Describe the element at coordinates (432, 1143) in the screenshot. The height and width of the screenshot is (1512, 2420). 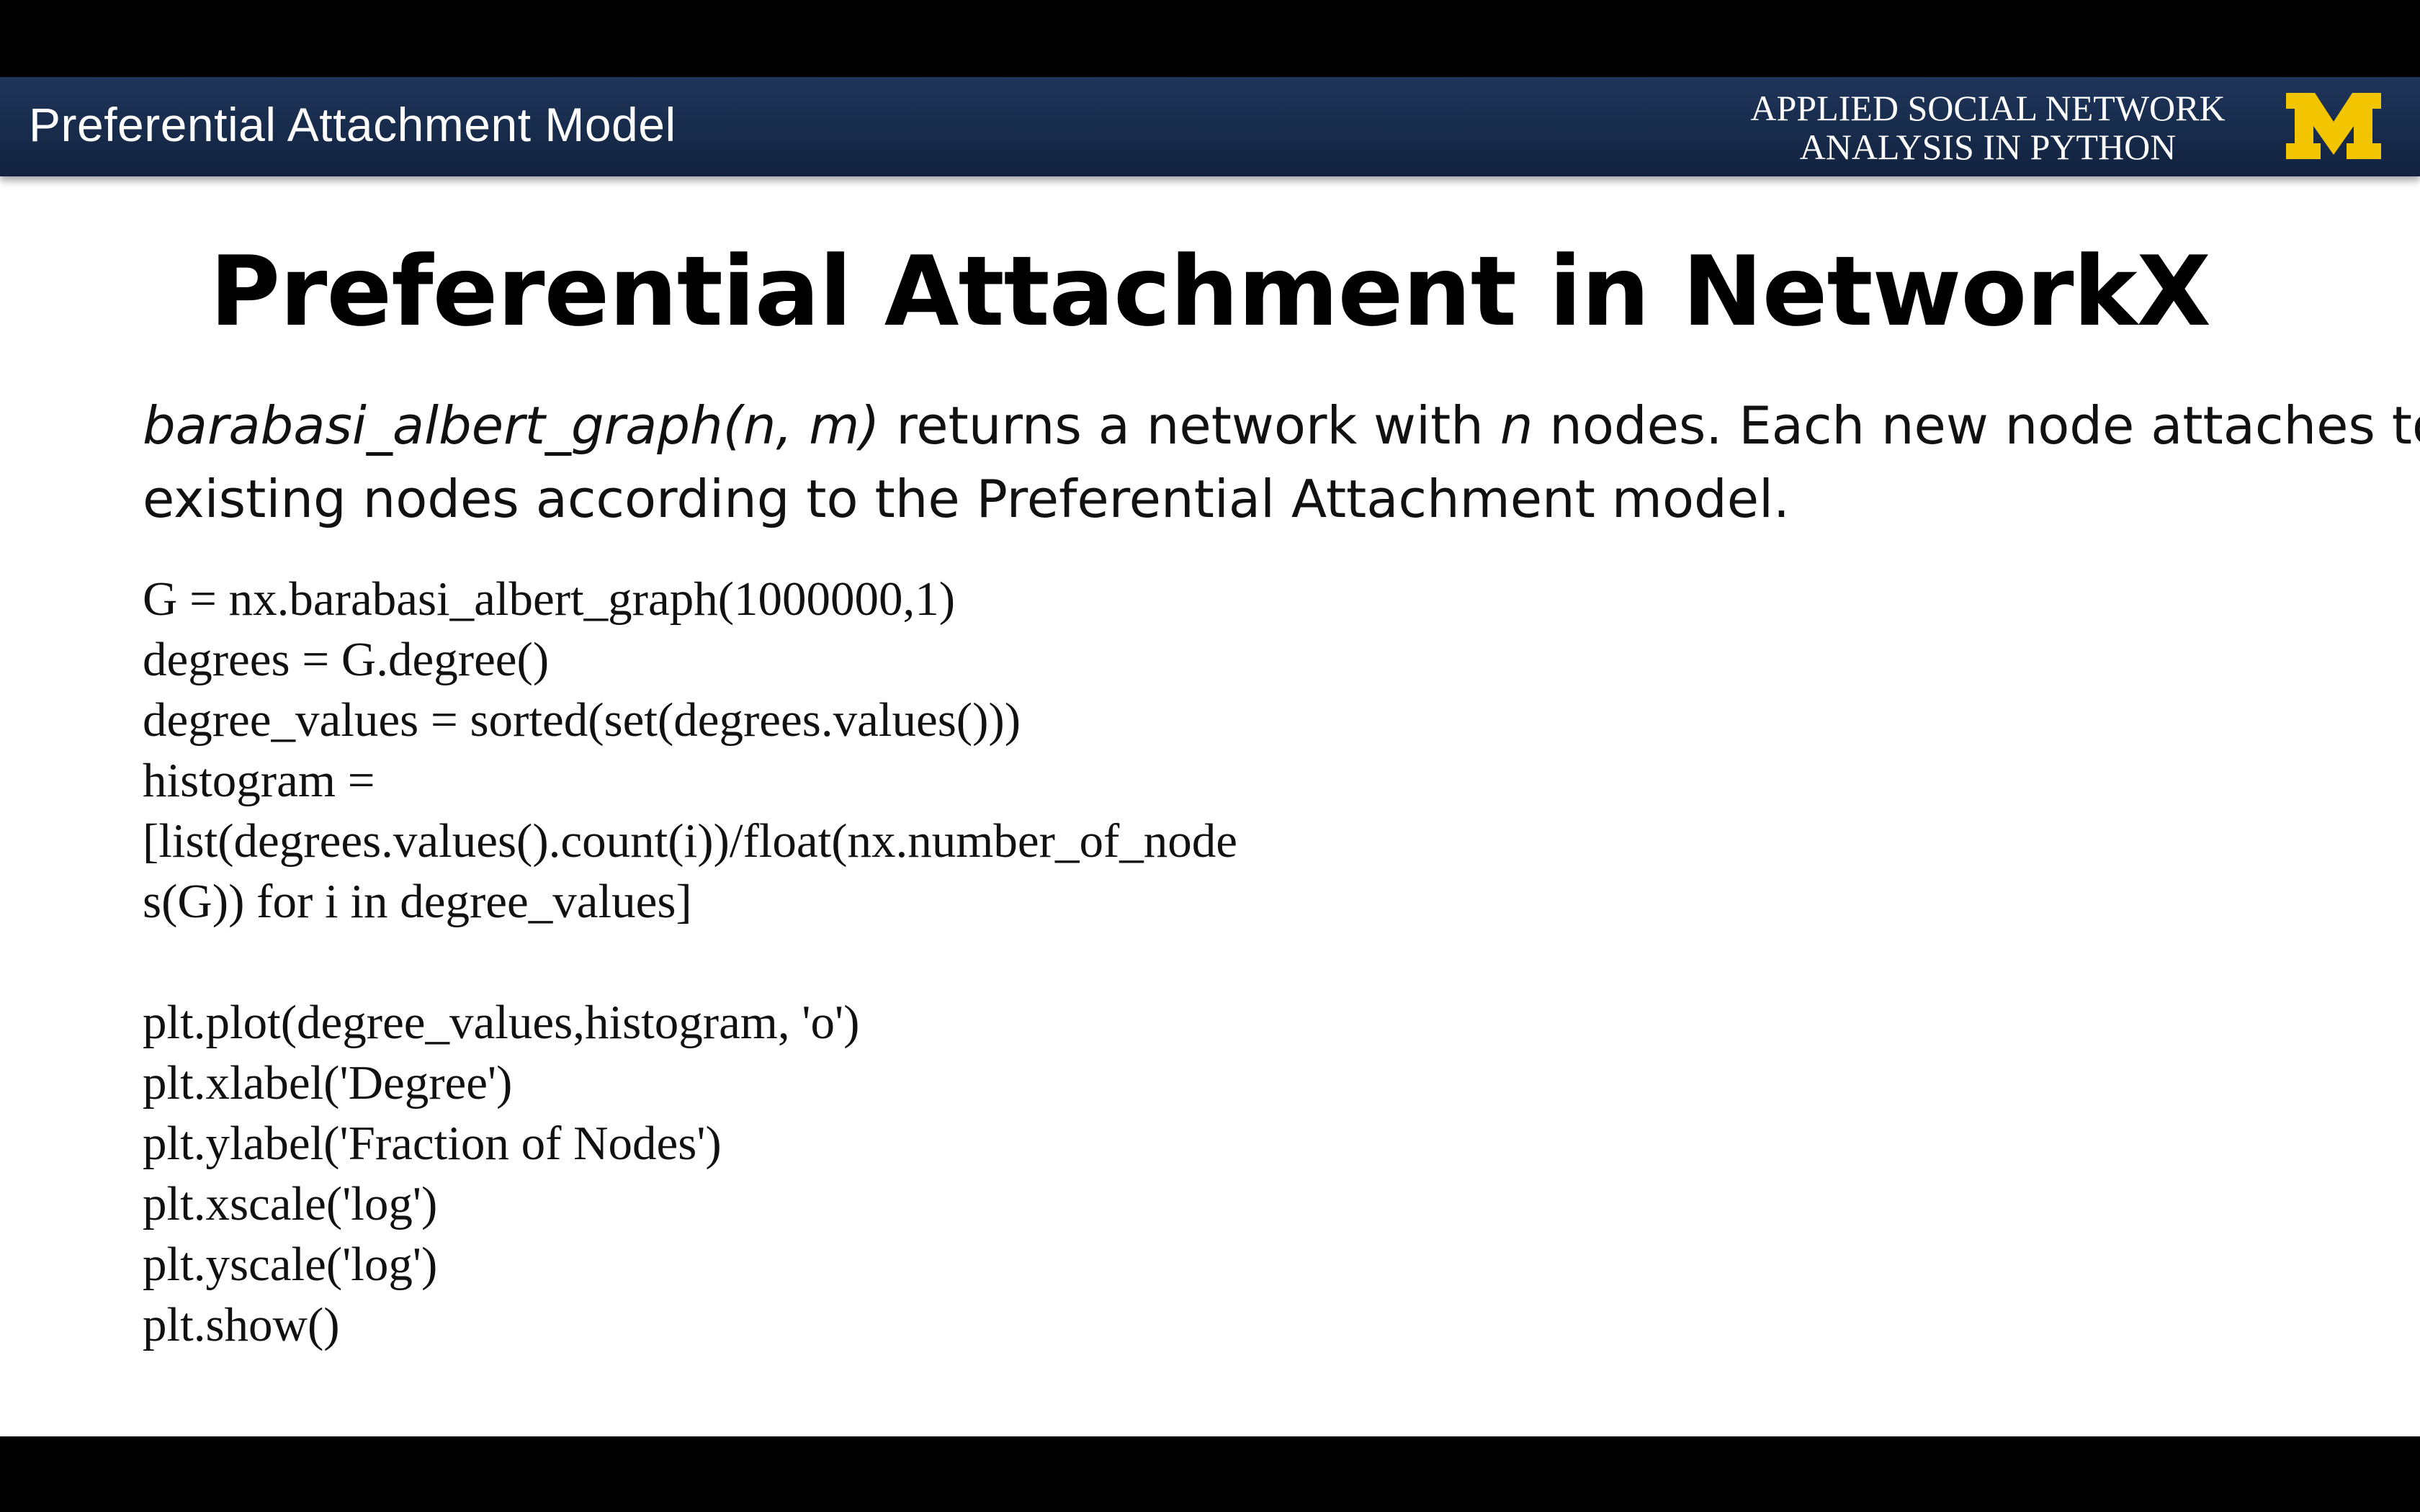
I see `code-line: plt.ylabel('Fraction of Nodes')` at that location.